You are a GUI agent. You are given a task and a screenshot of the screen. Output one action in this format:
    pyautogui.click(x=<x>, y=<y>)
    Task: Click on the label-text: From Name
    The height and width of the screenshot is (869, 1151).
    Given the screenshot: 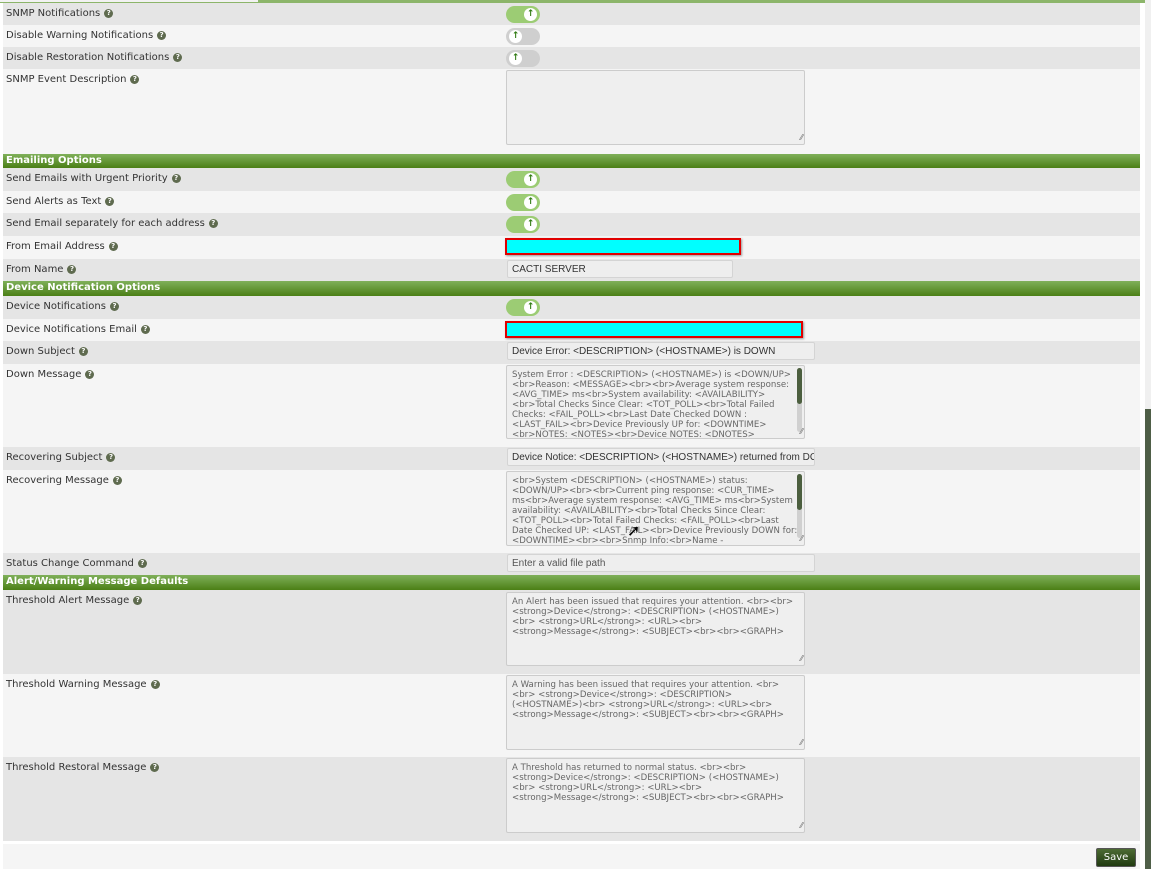 What is the action you would take?
    pyautogui.click(x=35, y=269)
    